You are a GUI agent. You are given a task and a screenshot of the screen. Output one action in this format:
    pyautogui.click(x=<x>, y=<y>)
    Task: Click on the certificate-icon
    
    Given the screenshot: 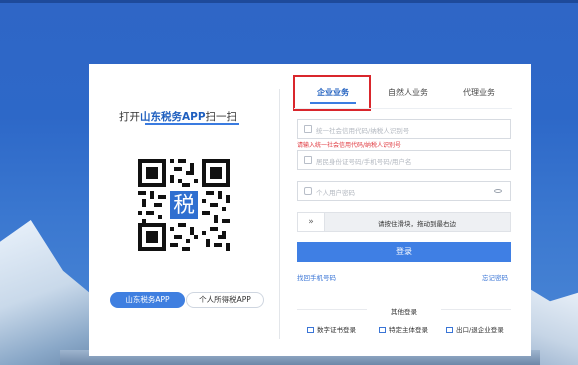 What is the action you would take?
    pyautogui.click(x=310, y=330)
    